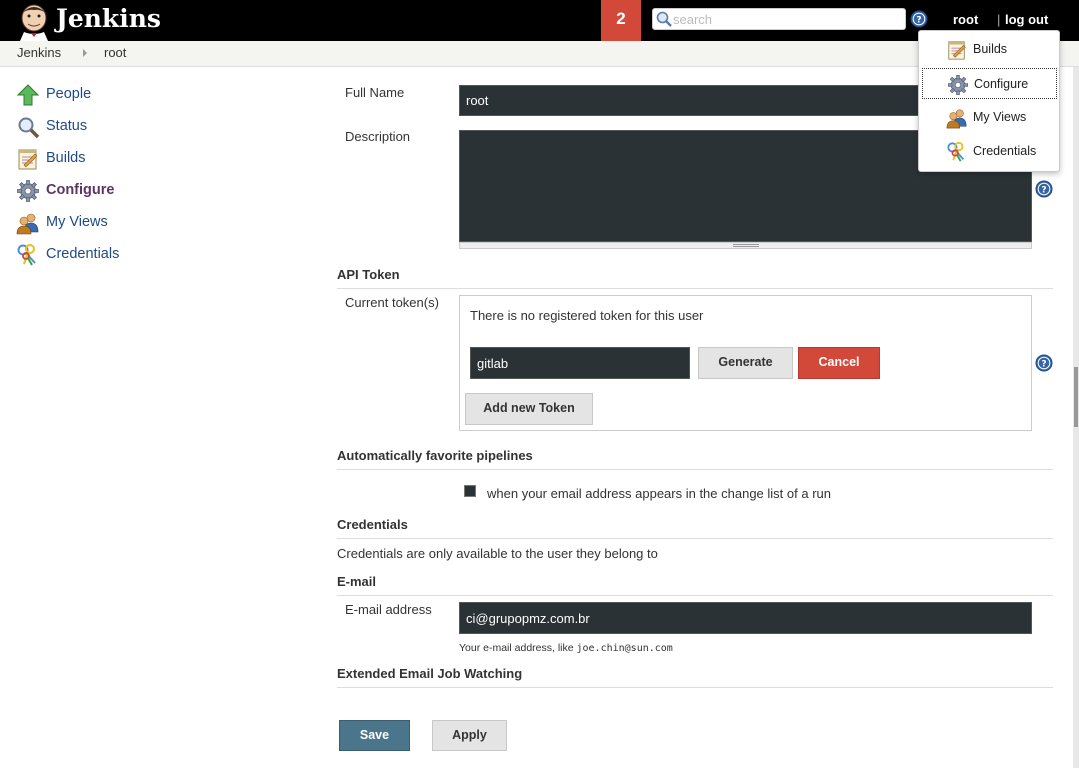 The width and height of the screenshot is (1079, 768). Describe the element at coordinates (919, 19) in the screenshot. I see `search-help-icon` at that location.